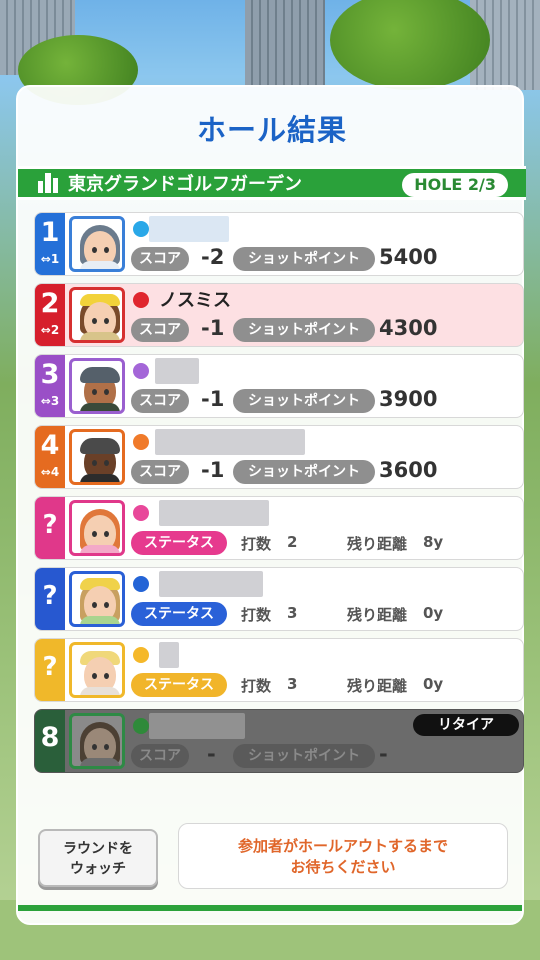 The width and height of the screenshot is (540, 960). What do you see at coordinates (211, 754) in the screenshot?
I see `score-value: -` at bounding box center [211, 754].